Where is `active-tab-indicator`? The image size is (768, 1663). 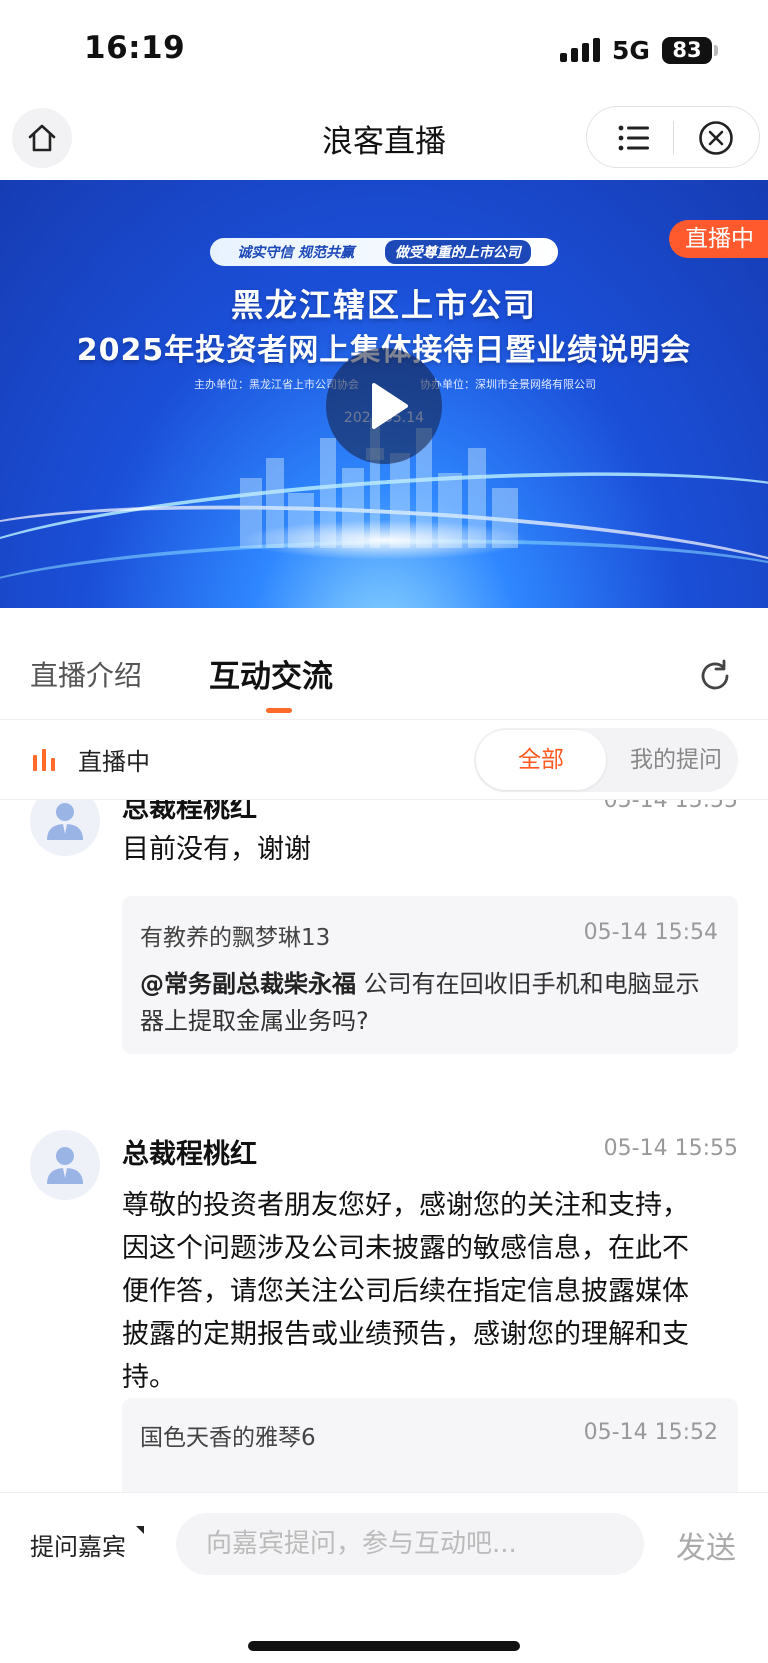 active-tab-indicator is located at coordinates (279, 710).